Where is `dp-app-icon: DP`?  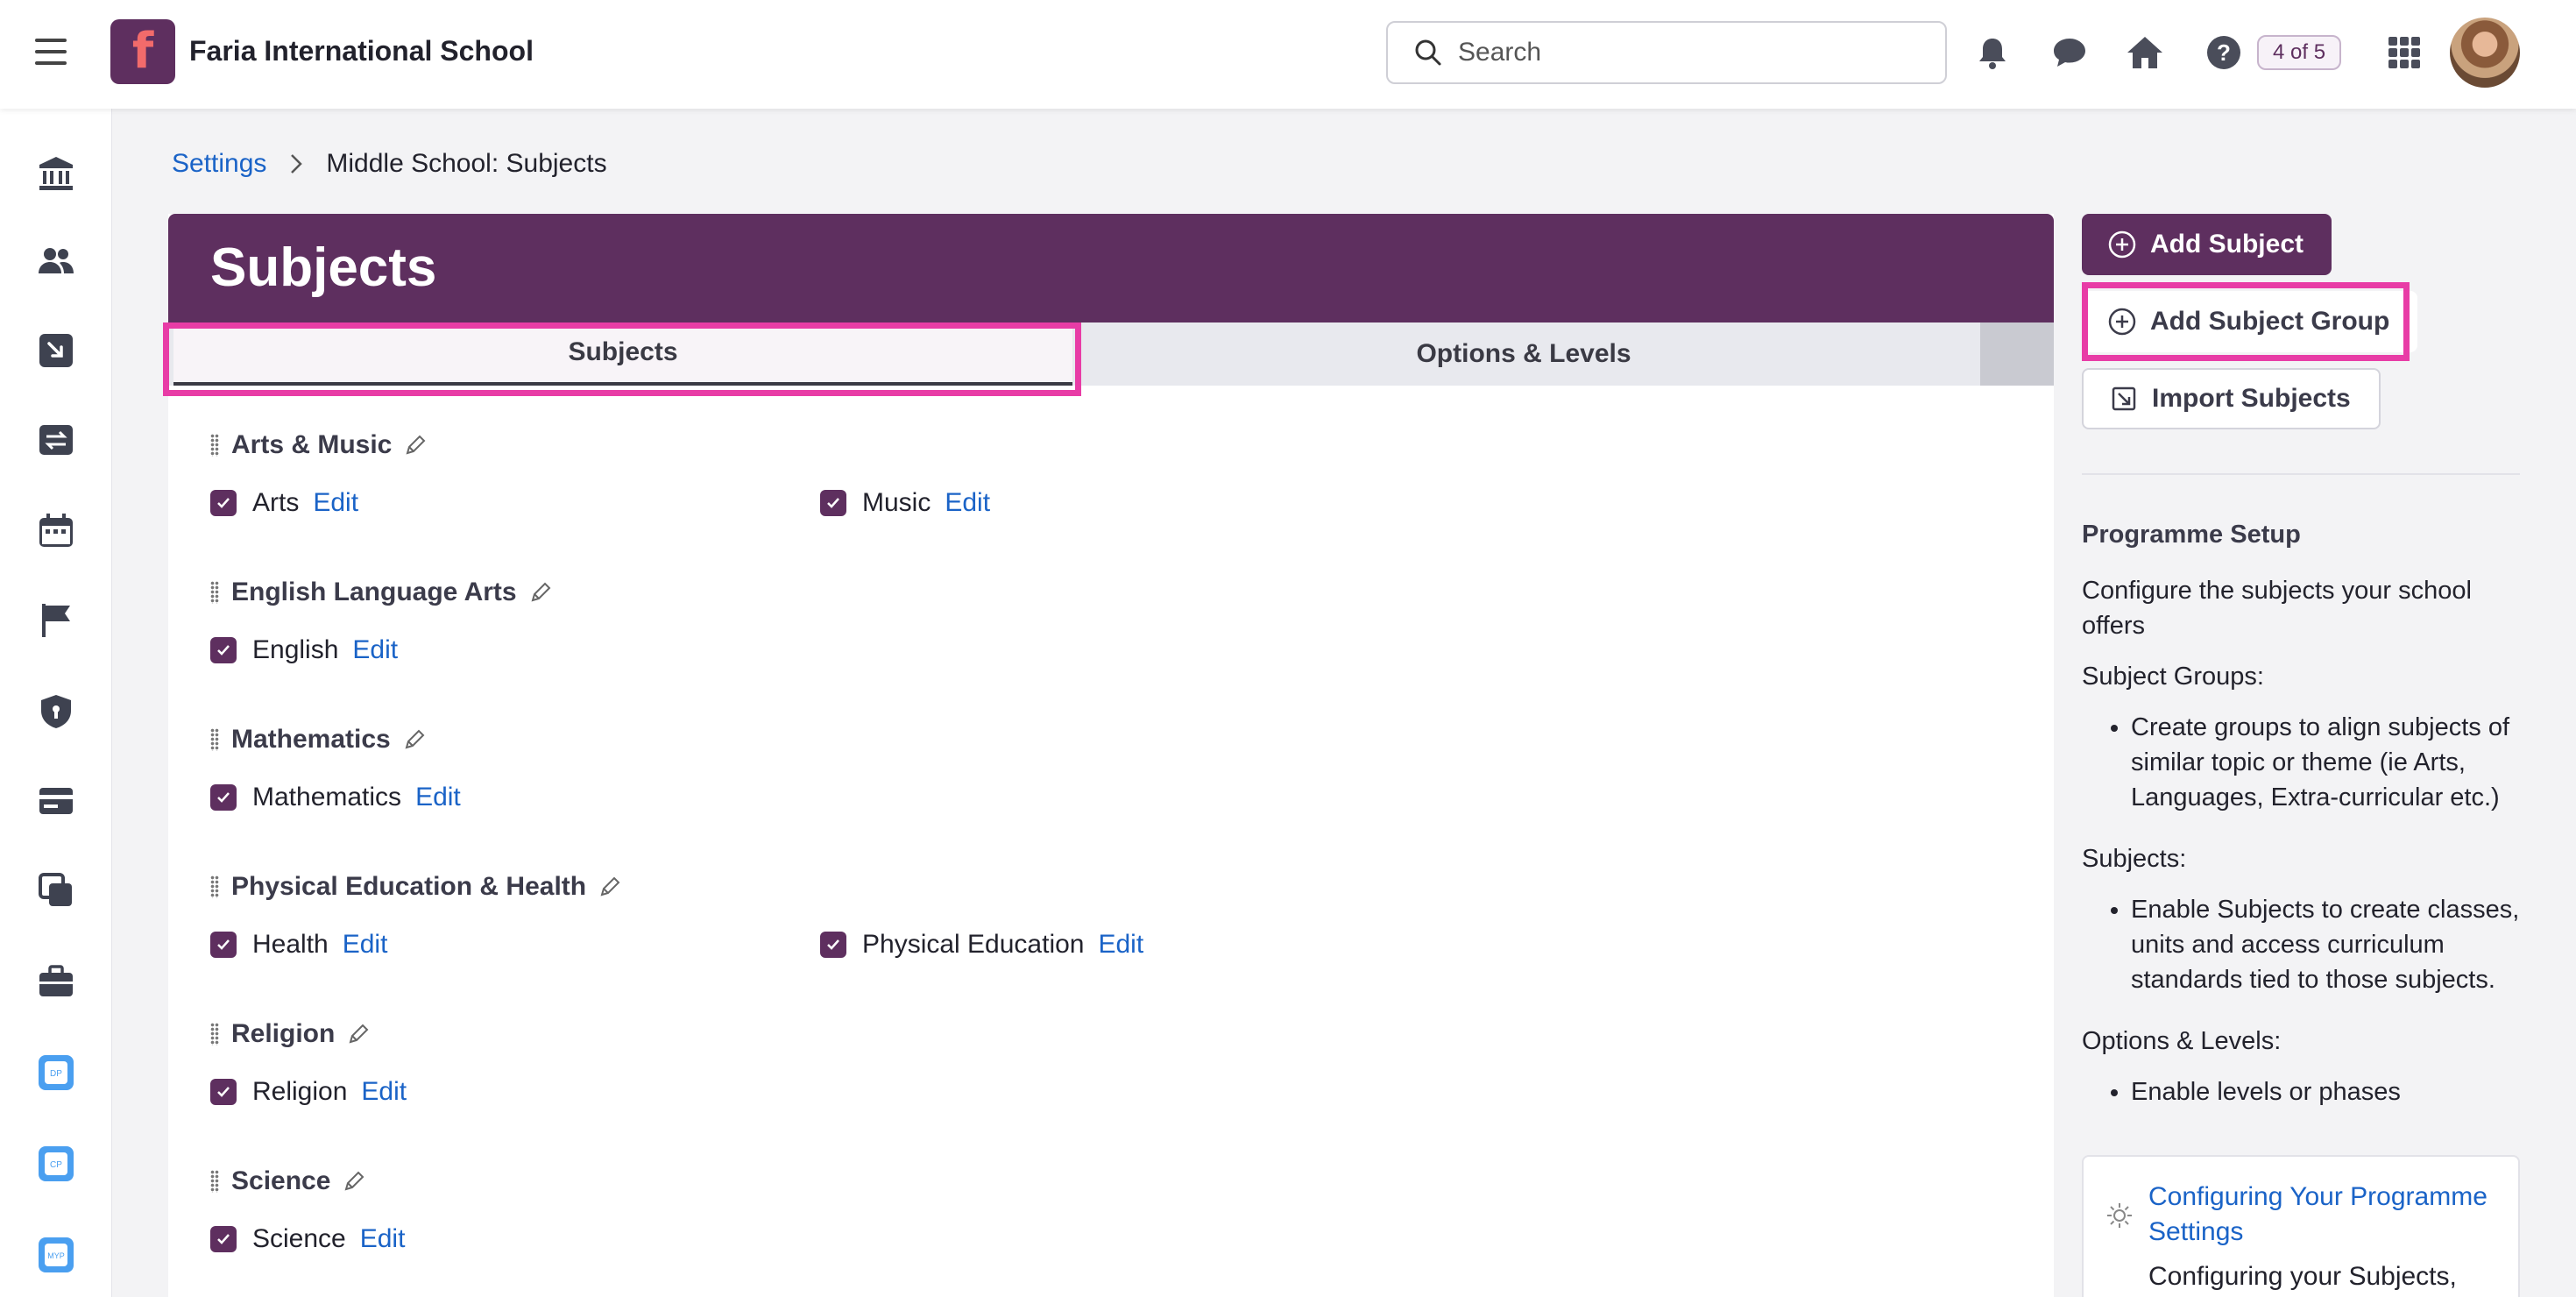
dp-app-icon: DP is located at coordinates (56, 1072).